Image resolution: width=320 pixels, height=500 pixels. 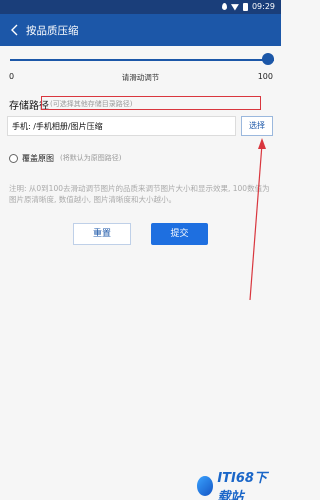 What do you see at coordinates (140, 77) in the screenshot?
I see `slider-hint: 请滑动调节` at bounding box center [140, 77].